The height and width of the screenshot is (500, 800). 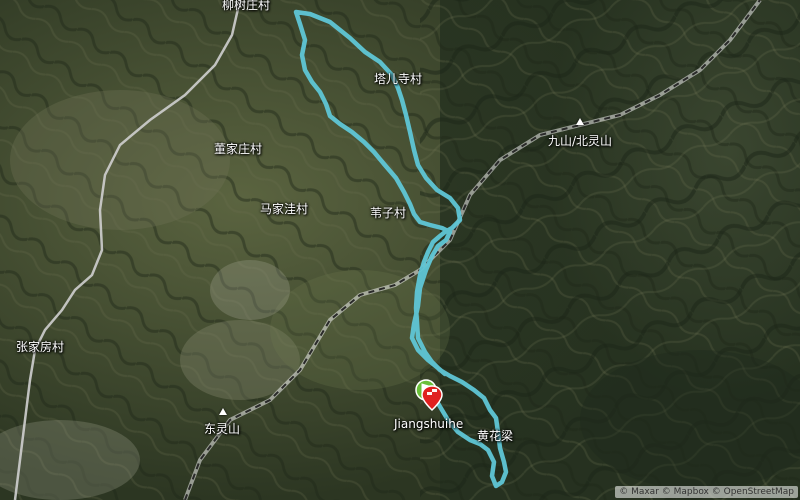 I want to click on peak-label-dongling: 东灵山, so click(x=222, y=429).